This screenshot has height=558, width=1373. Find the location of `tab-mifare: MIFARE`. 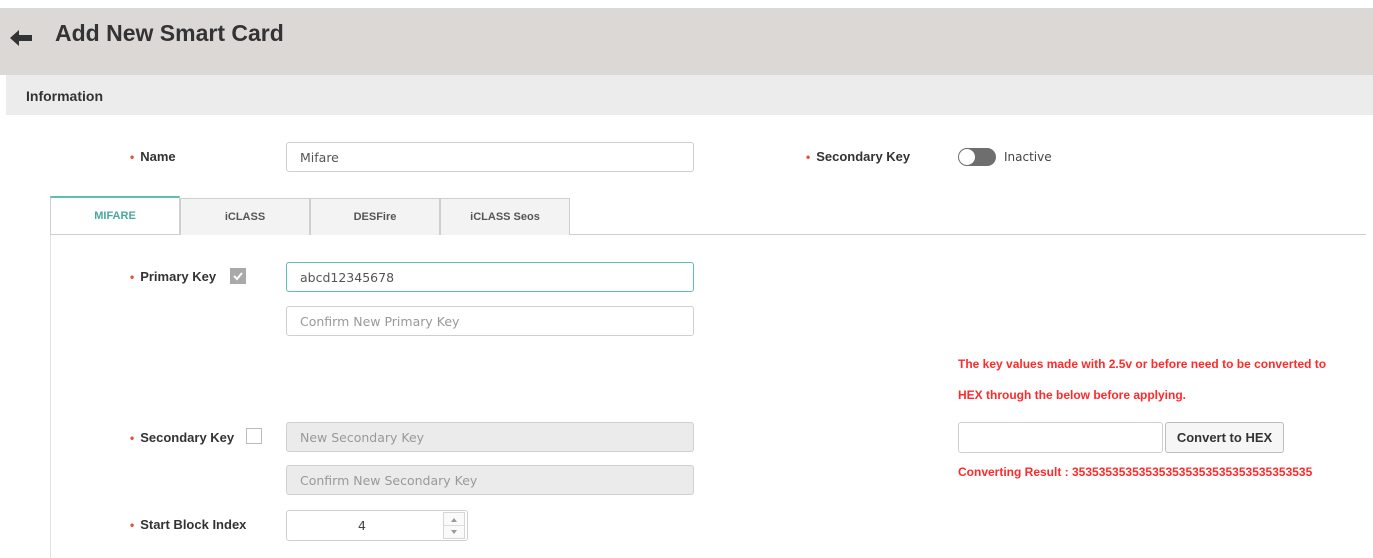

tab-mifare: MIFARE is located at coordinates (115, 215).